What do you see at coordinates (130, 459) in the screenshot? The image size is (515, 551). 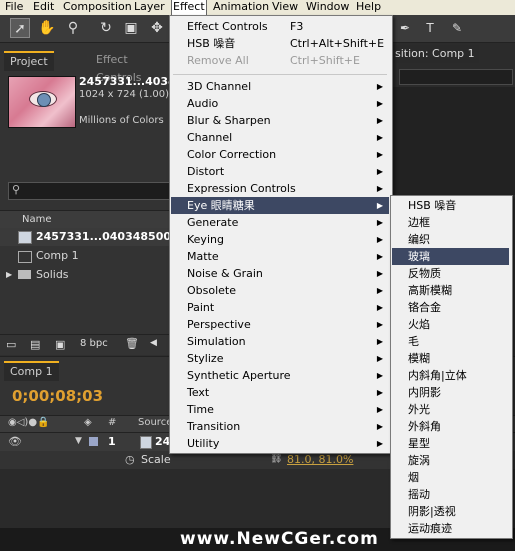 I see `stopwatch-icon: ◷` at bounding box center [130, 459].